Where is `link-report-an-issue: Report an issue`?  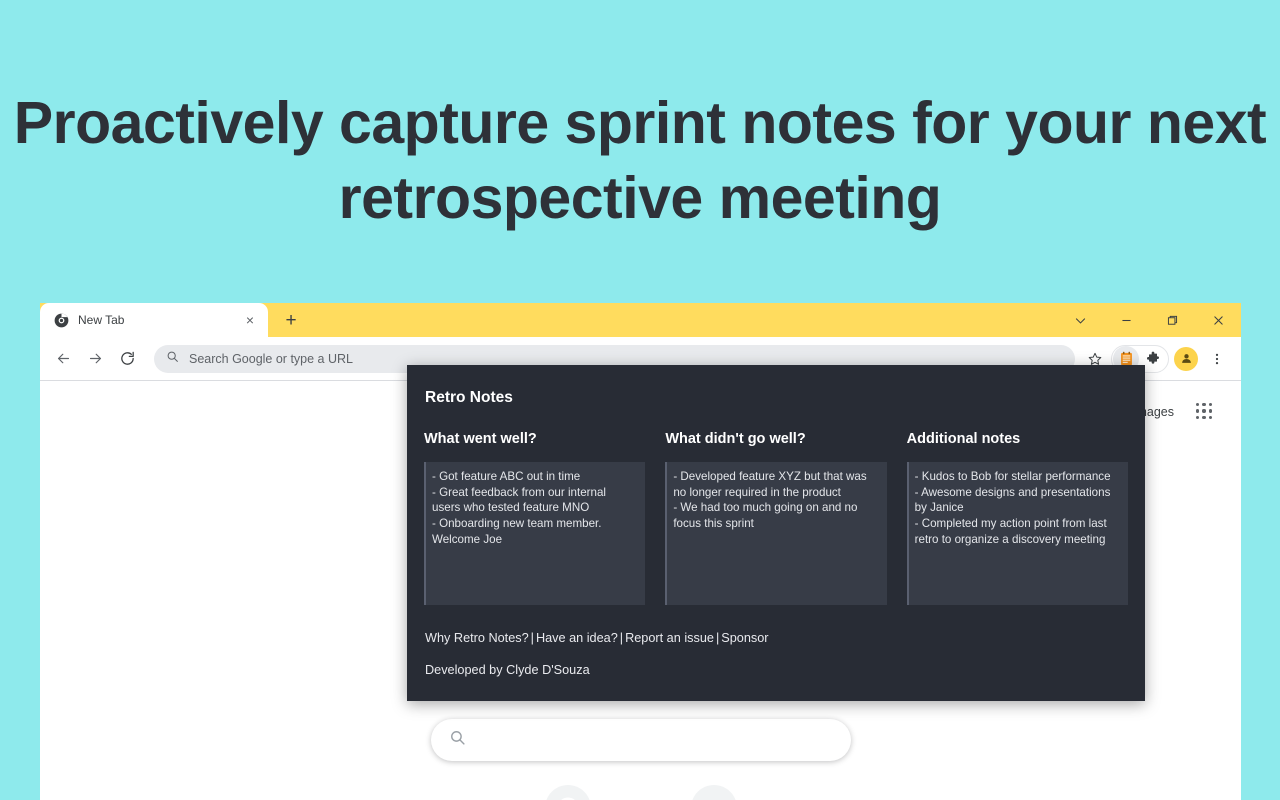 link-report-an-issue: Report an issue is located at coordinates (669, 638).